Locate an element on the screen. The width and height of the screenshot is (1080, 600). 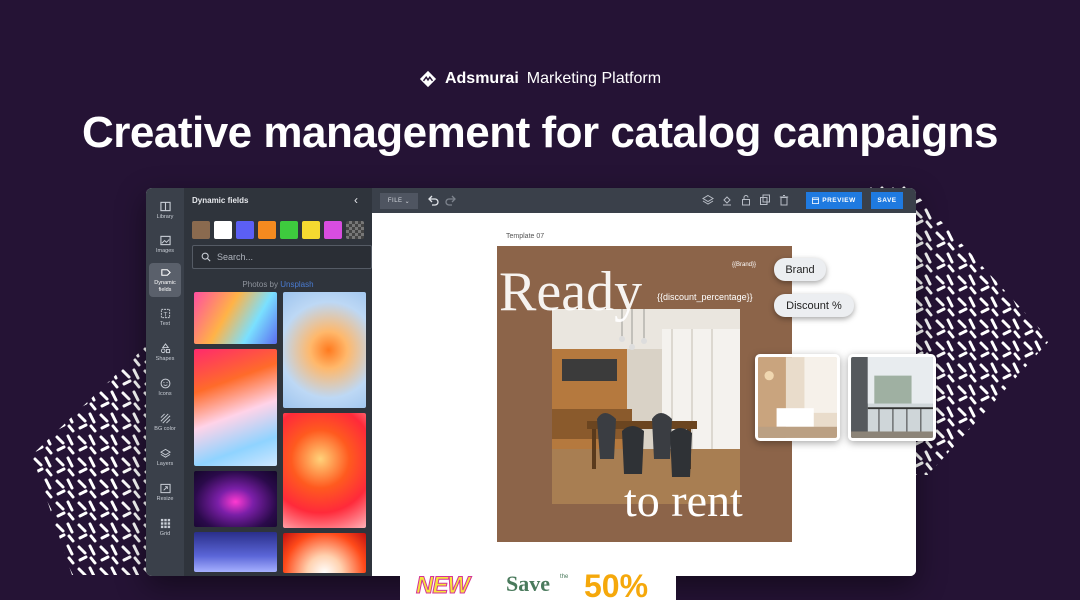
editor-toolbar: FILE ⌄ PREVIEW SAVE is located at coordinates (644, 200).